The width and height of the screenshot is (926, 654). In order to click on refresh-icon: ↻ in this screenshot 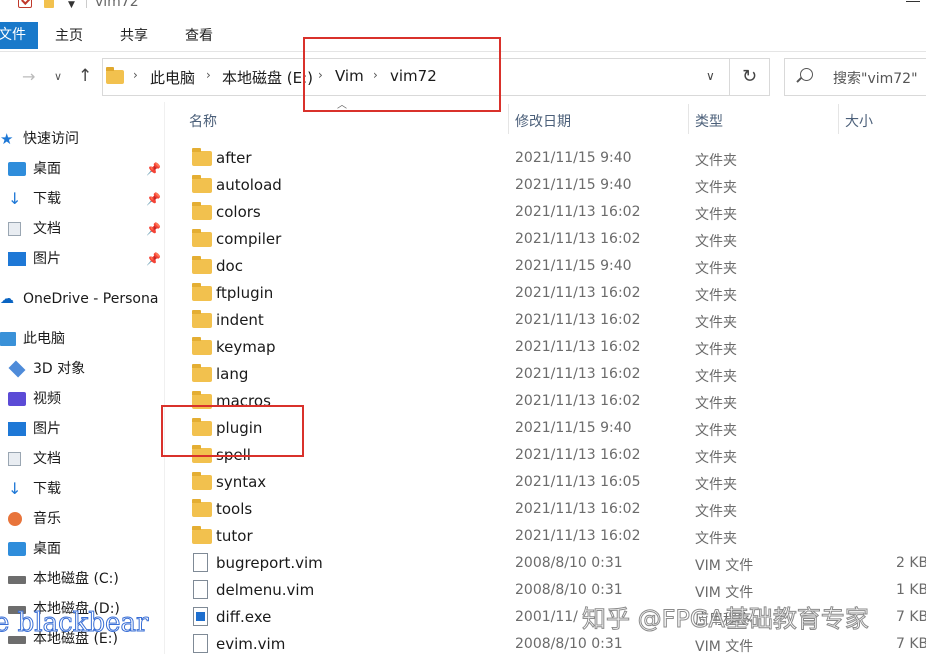, I will do `click(749, 76)`.